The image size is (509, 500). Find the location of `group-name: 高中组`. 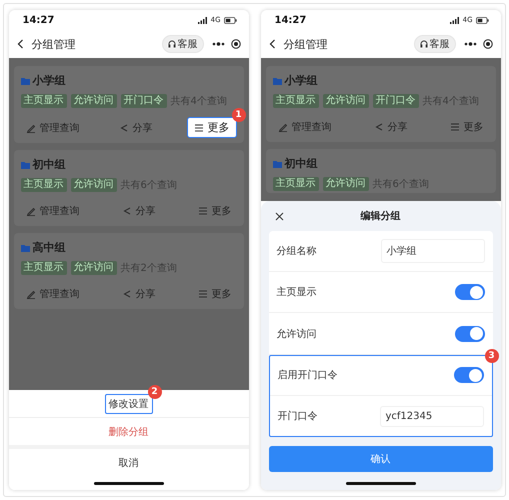

group-name: 高中组 is located at coordinates (49, 247).